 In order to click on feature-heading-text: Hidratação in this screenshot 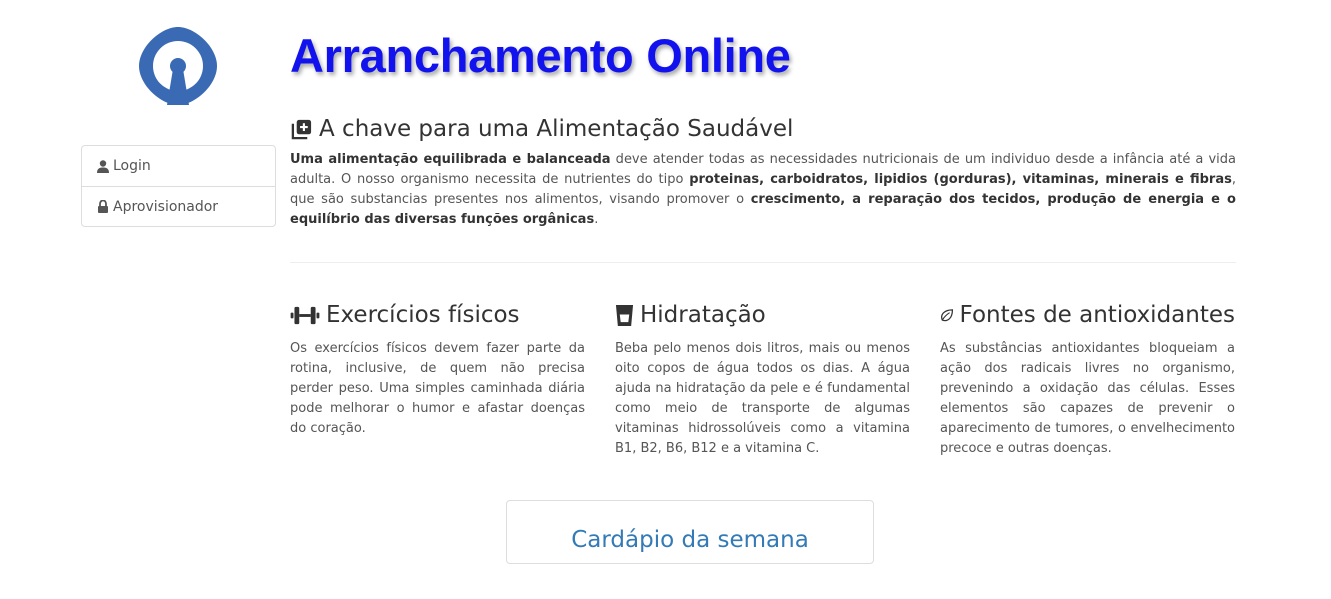, I will do `click(703, 315)`.